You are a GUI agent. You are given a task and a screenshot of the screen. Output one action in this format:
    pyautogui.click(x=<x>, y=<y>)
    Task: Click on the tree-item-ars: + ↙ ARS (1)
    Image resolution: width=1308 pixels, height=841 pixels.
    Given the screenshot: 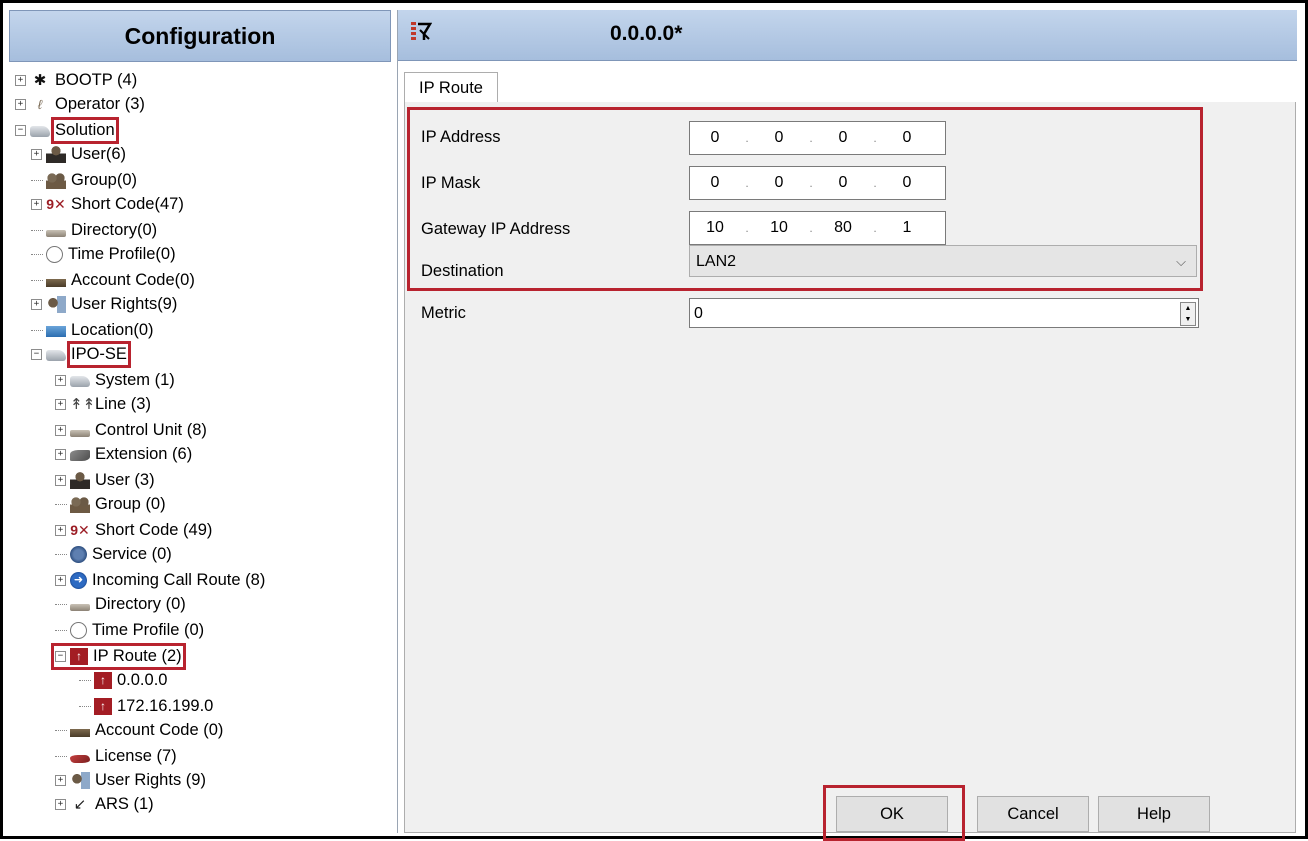 What is the action you would take?
    pyautogui.click(x=104, y=804)
    